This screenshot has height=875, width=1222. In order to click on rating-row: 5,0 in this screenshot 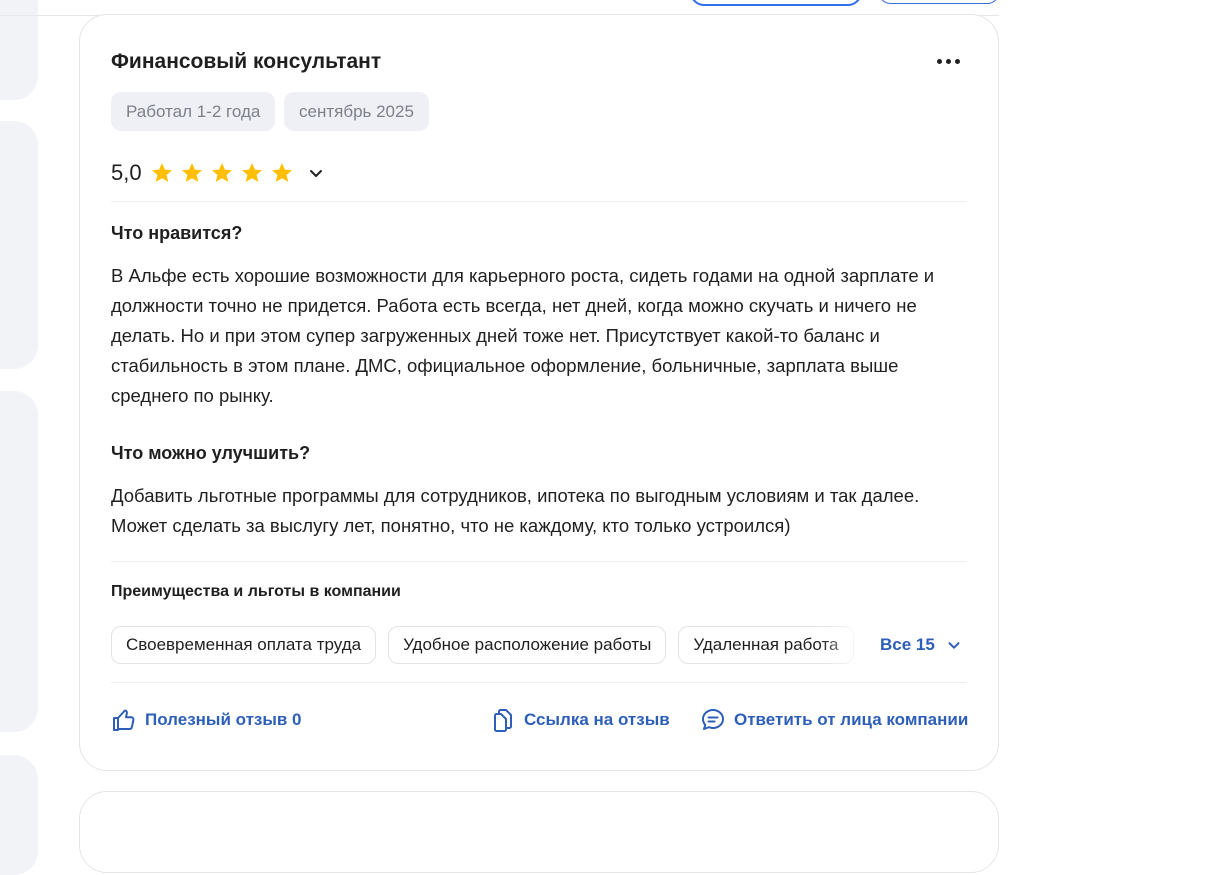, I will do `click(218, 173)`.